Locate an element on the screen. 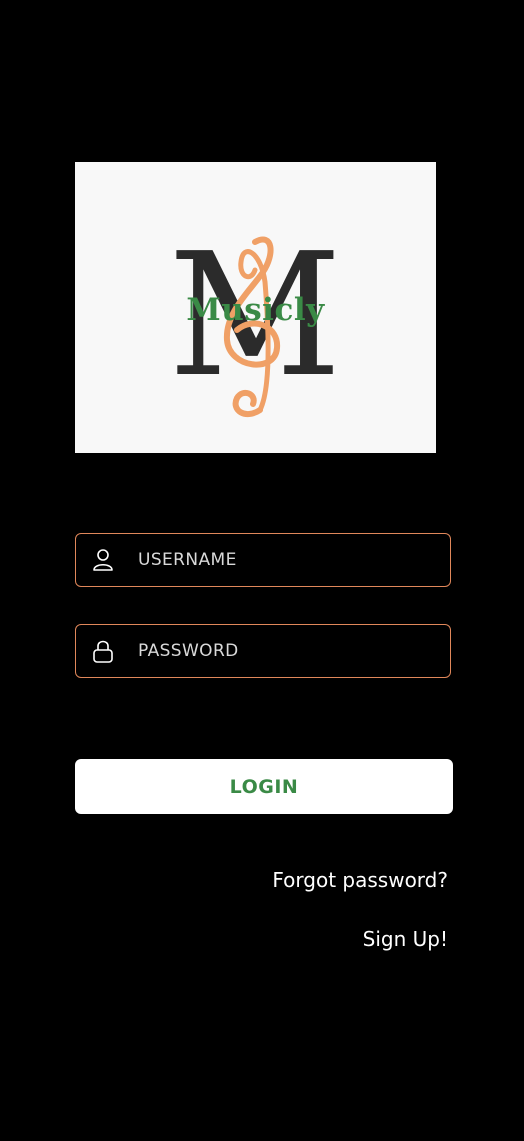 This screenshot has height=1141, width=524. login-button: LOGIN is located at coordinates (264, 786).